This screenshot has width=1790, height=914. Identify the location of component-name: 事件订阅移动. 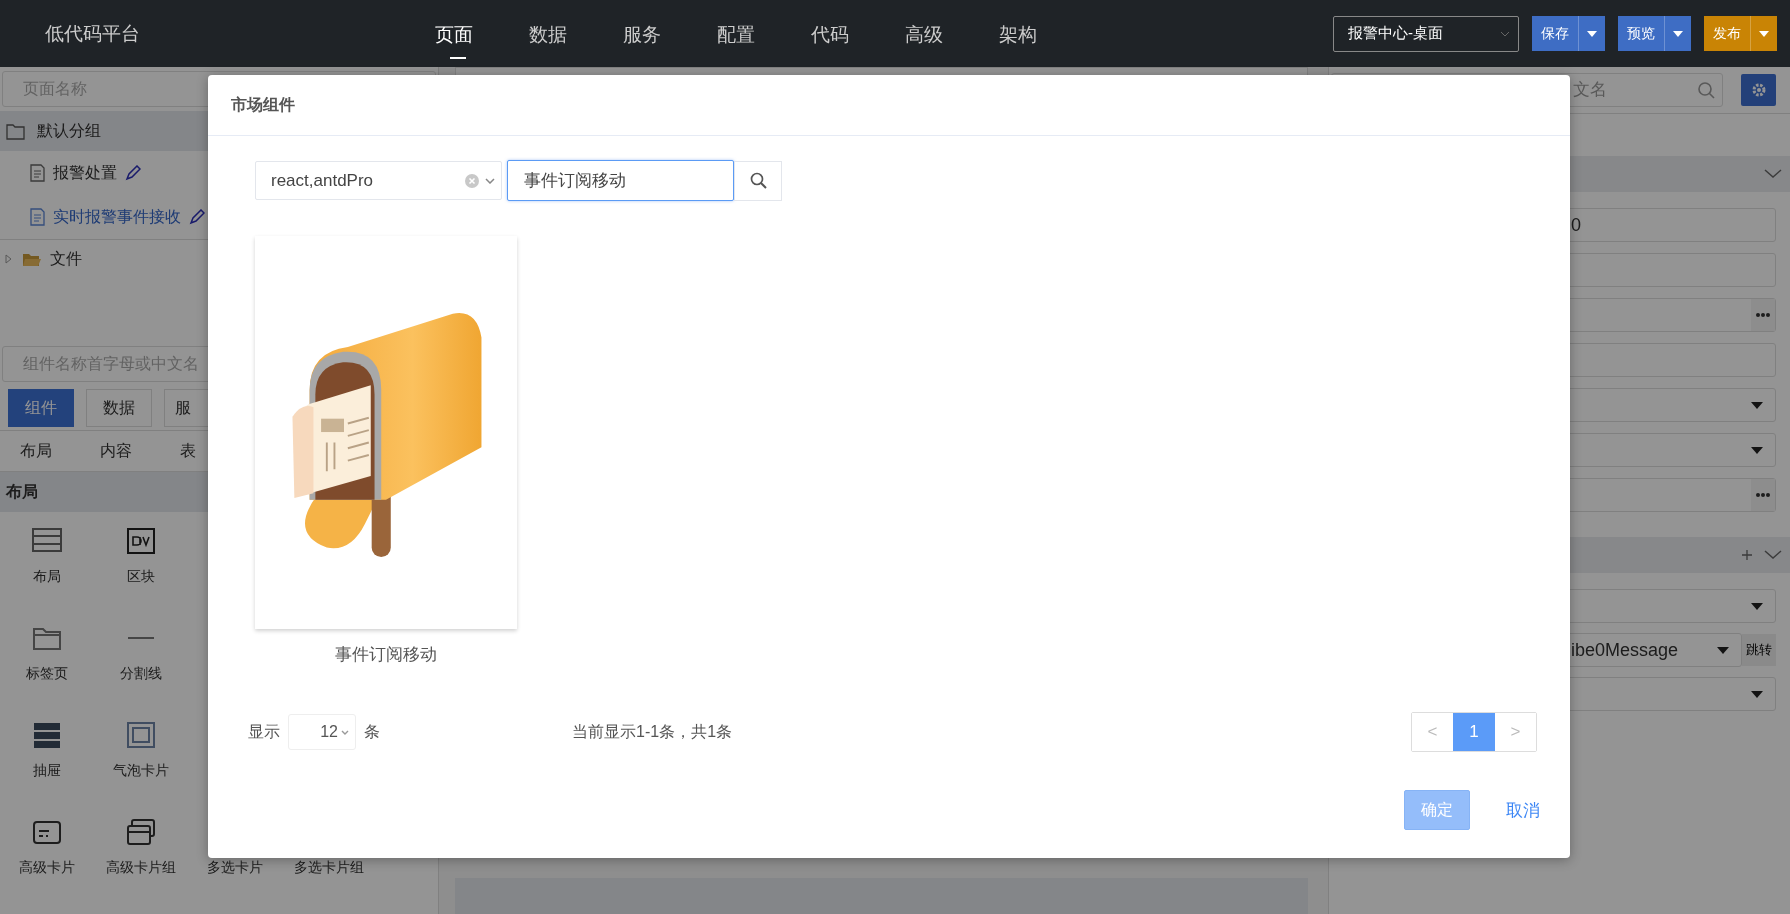
(386, 655).